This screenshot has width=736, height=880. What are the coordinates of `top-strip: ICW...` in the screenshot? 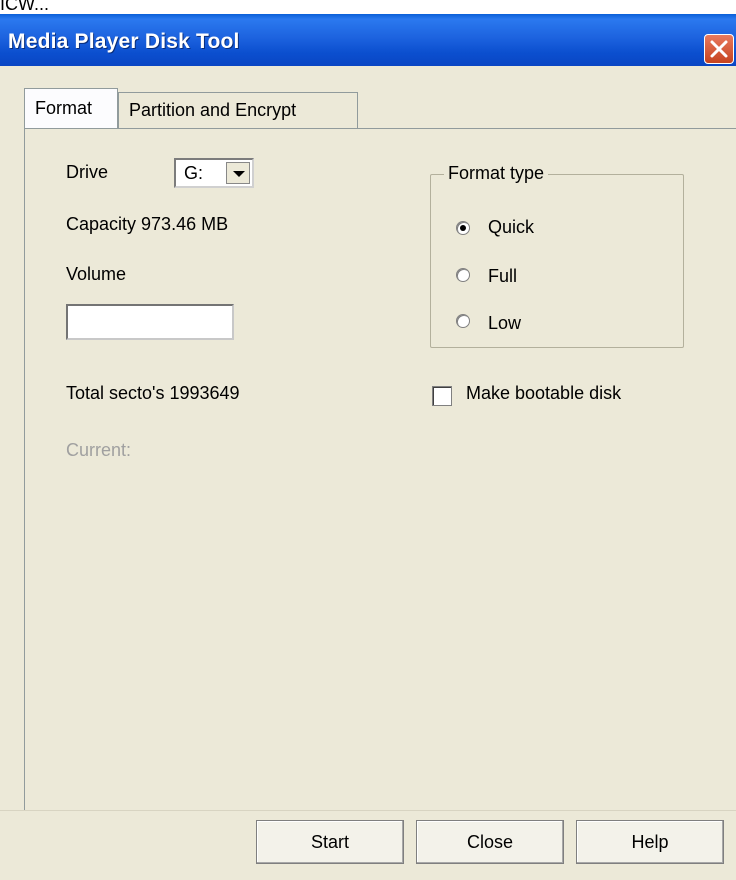 It's located at (368, 7).